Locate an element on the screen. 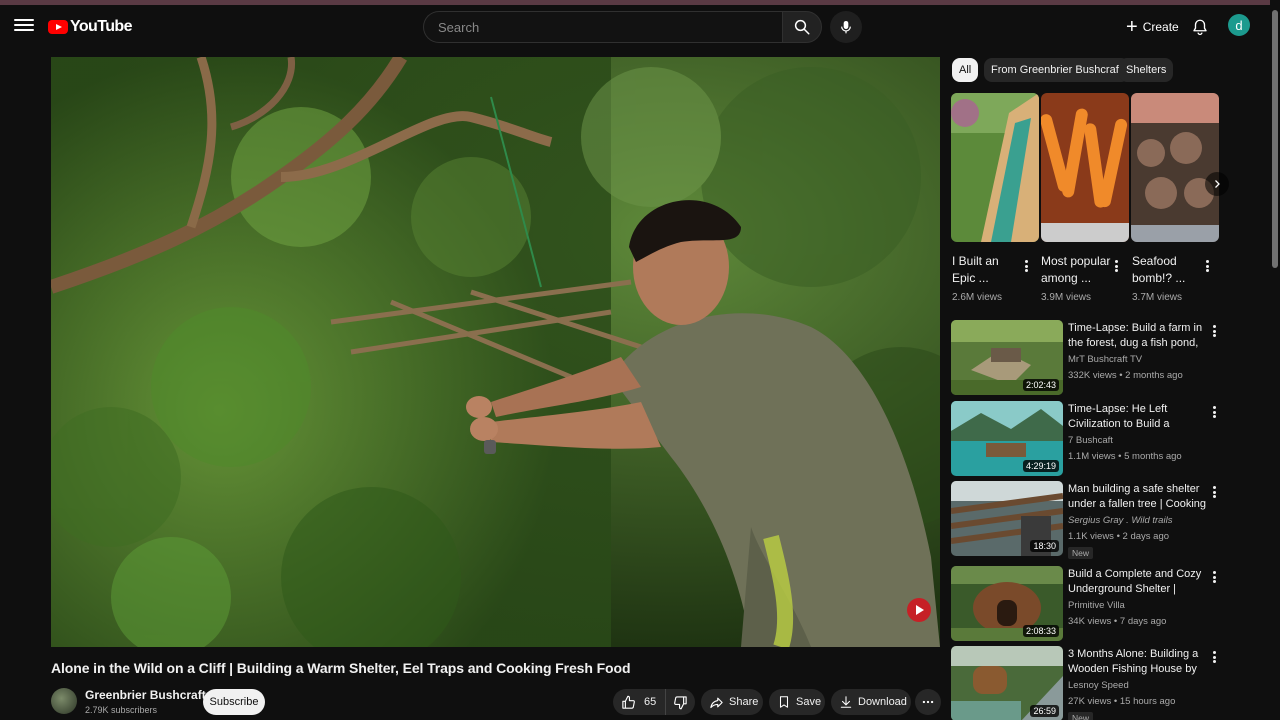 The image size is (1280, 720). video-thumbnail: 2:08:33 is located at coordinates (1007, 603).